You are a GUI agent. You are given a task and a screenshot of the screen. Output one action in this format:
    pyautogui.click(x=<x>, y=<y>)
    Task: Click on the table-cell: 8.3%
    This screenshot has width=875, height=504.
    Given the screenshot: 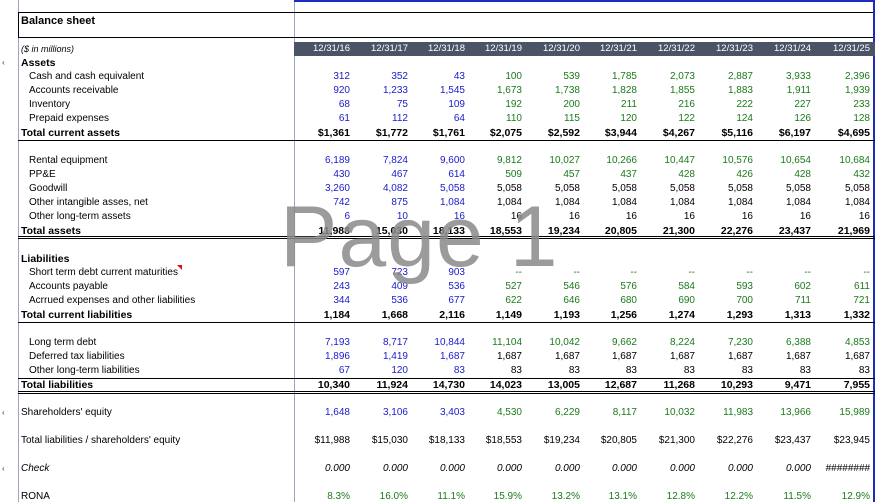 What is the action you would take?
    pyautogui.click(x=321, y=496)
    